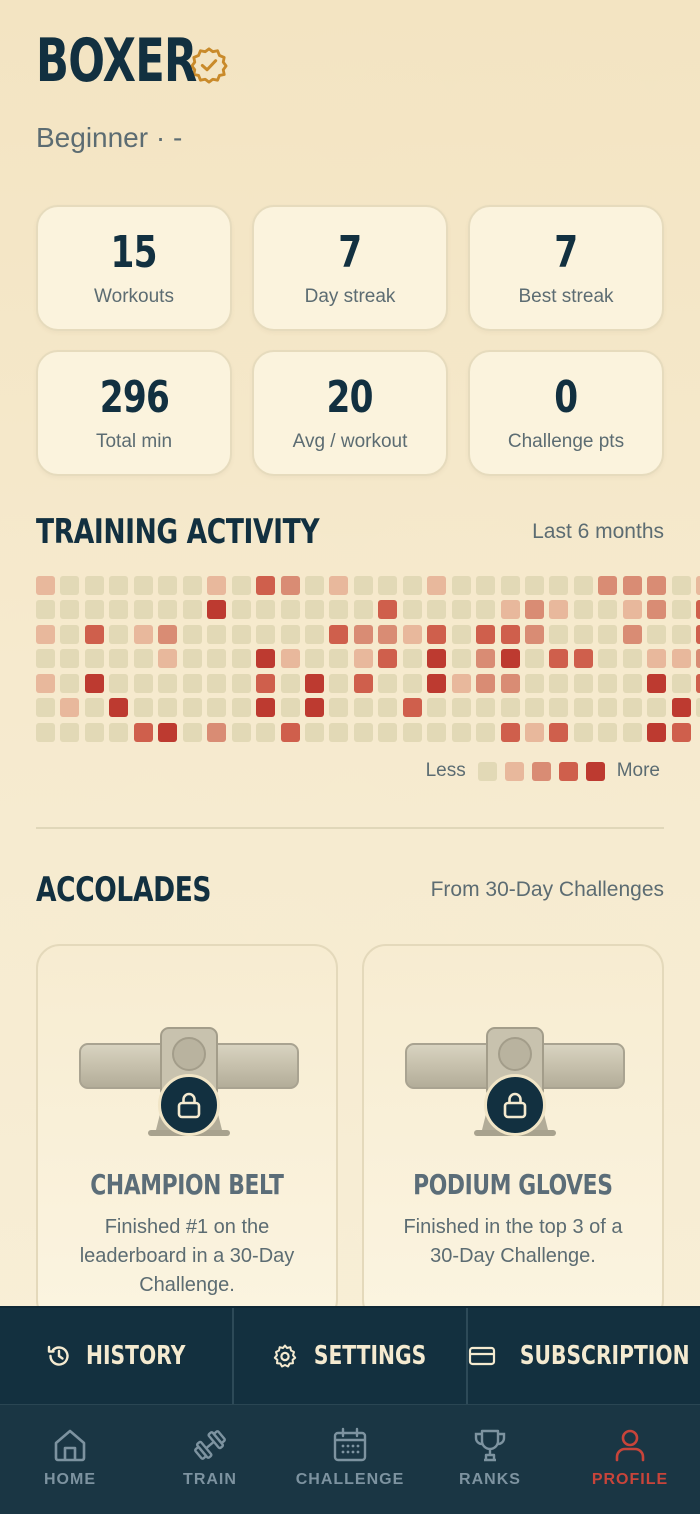 This screenshot has height=1514, width=700. Describe the element at coordinates (566, 296) in the screenshot. I see `stat-label: Best streak` at that location.